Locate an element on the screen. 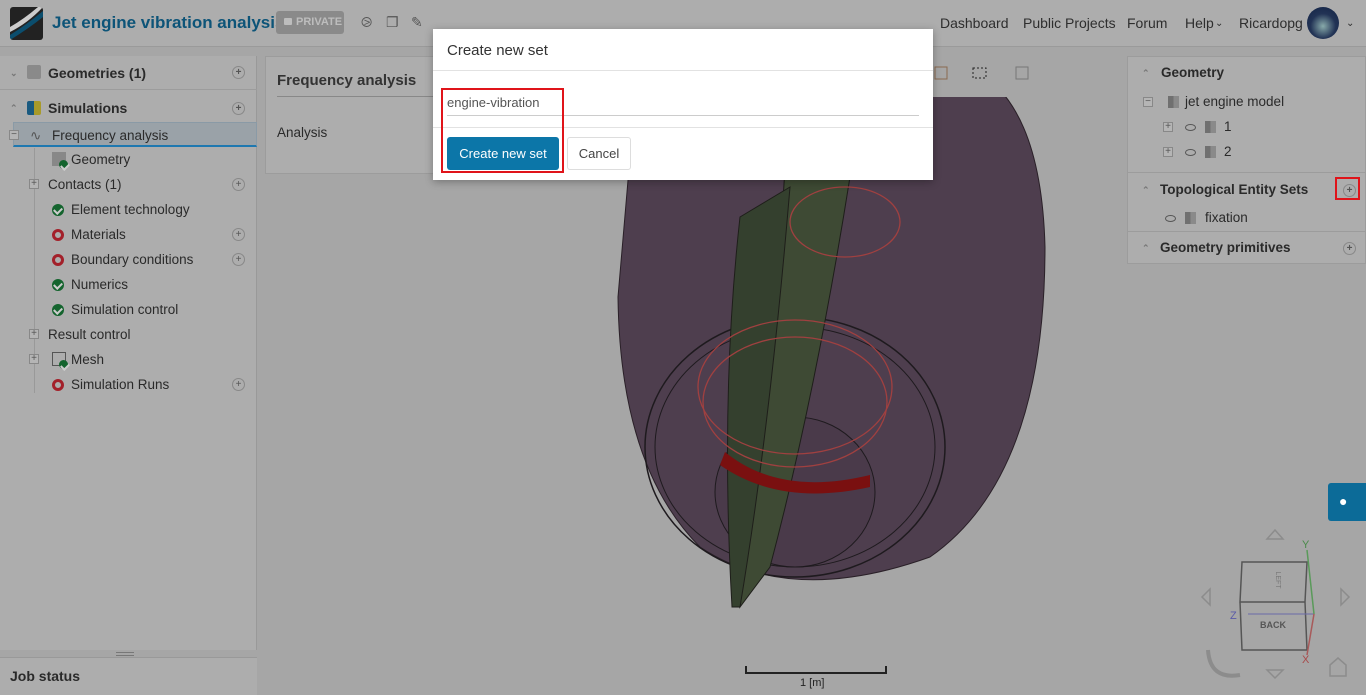 The width and height of the screenshot is (1366, 695). cube-face-back: BACK is located at coordinates (1273, 625).